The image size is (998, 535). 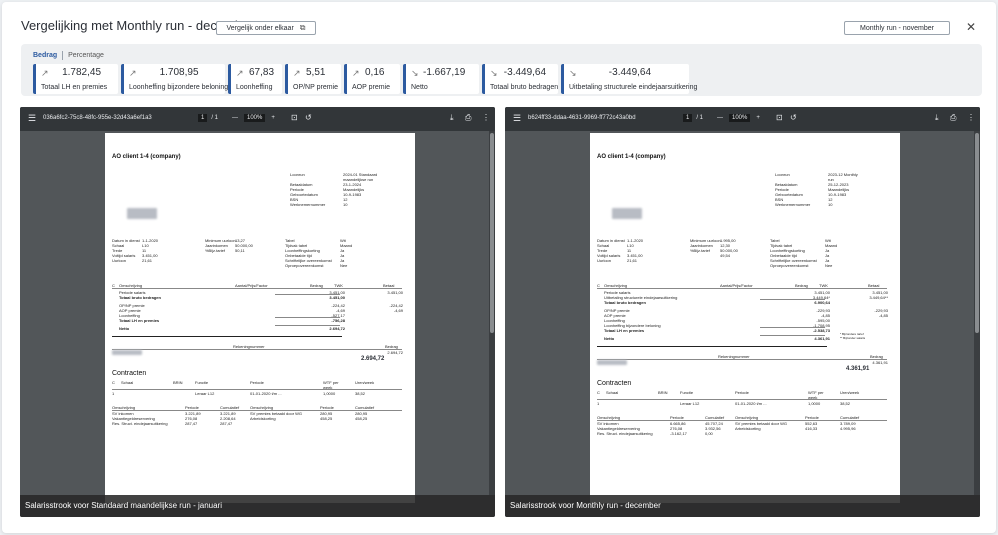 What do you see at coordinates (789, 265) in the screenshot?
I see `detail-label: Oproepovereenkomst` at bounding box center [789, 265].